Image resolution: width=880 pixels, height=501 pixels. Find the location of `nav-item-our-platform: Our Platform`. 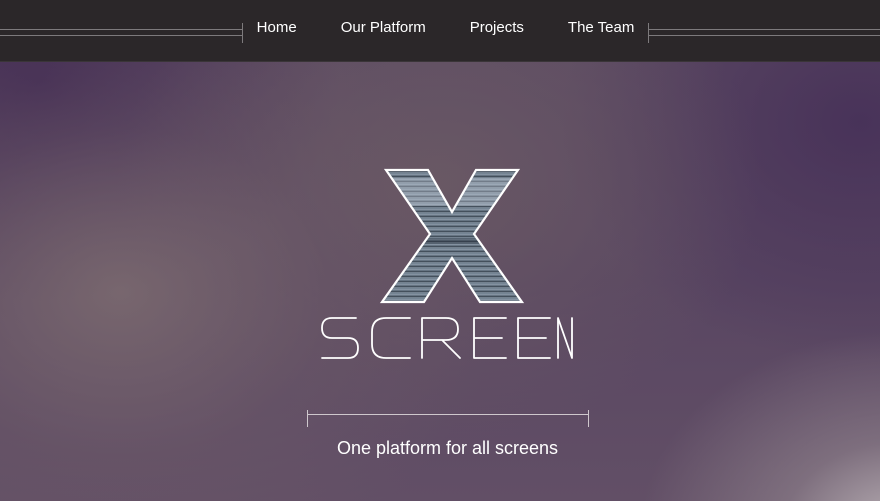

nav-item-our-platform: Our Platform is located at coordinates (383, 27).